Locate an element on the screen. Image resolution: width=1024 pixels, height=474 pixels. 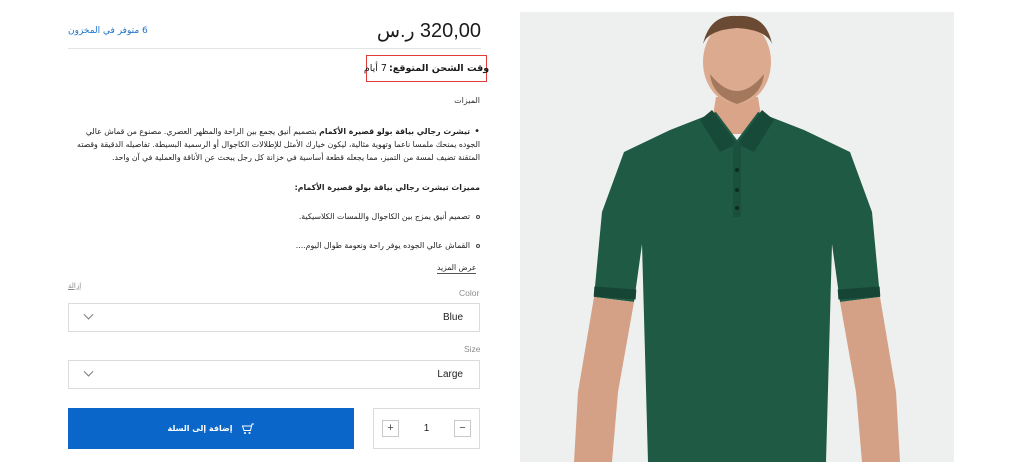
quantity-minus-button: − is located at coordinates (462, 428).